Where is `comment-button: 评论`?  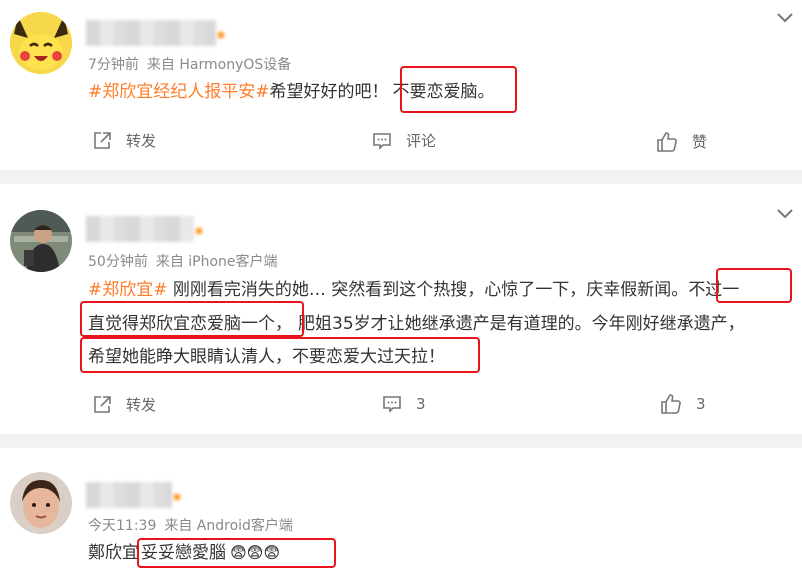
comment-button: 评论 is located at coordinates (404, 140).